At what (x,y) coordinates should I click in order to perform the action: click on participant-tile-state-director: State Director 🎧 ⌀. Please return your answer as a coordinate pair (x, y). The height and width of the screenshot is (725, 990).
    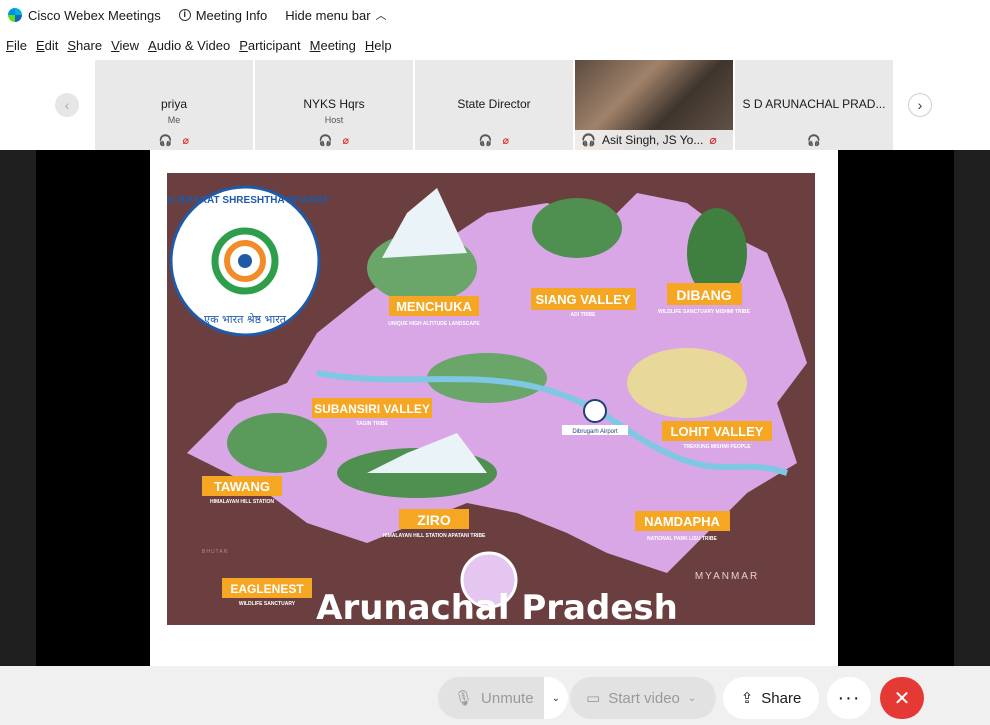
    Looking at the image, I should click on (494, 105).